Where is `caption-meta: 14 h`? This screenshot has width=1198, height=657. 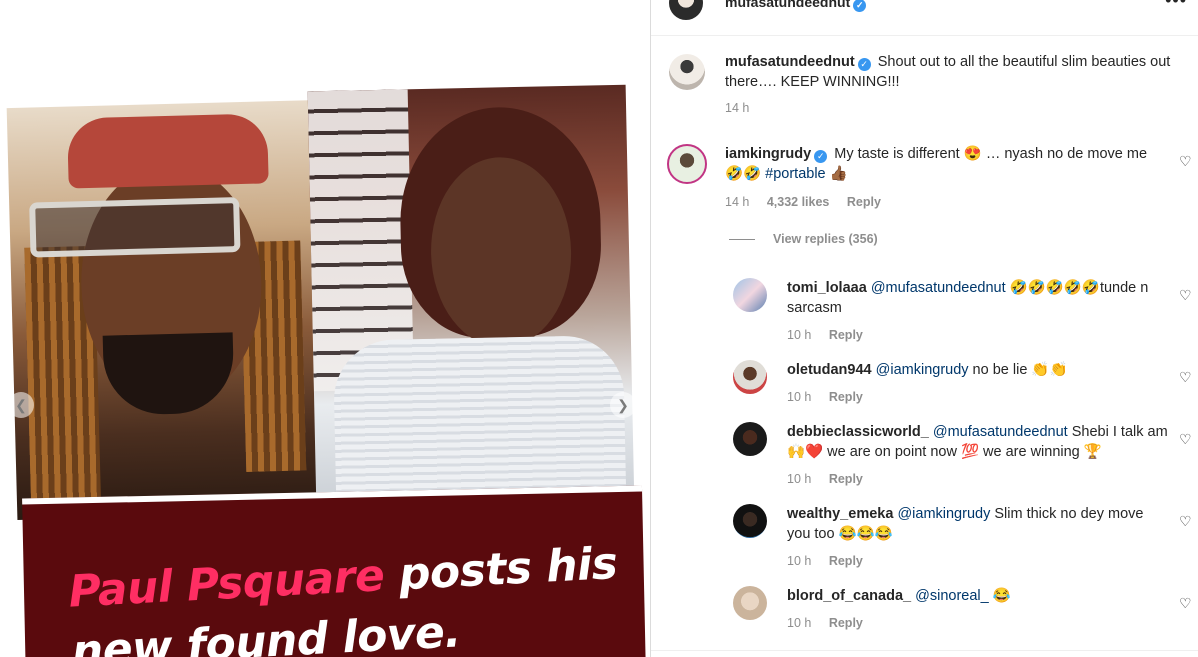
caption-meta: 14 h is located at coordinates (744, 108).